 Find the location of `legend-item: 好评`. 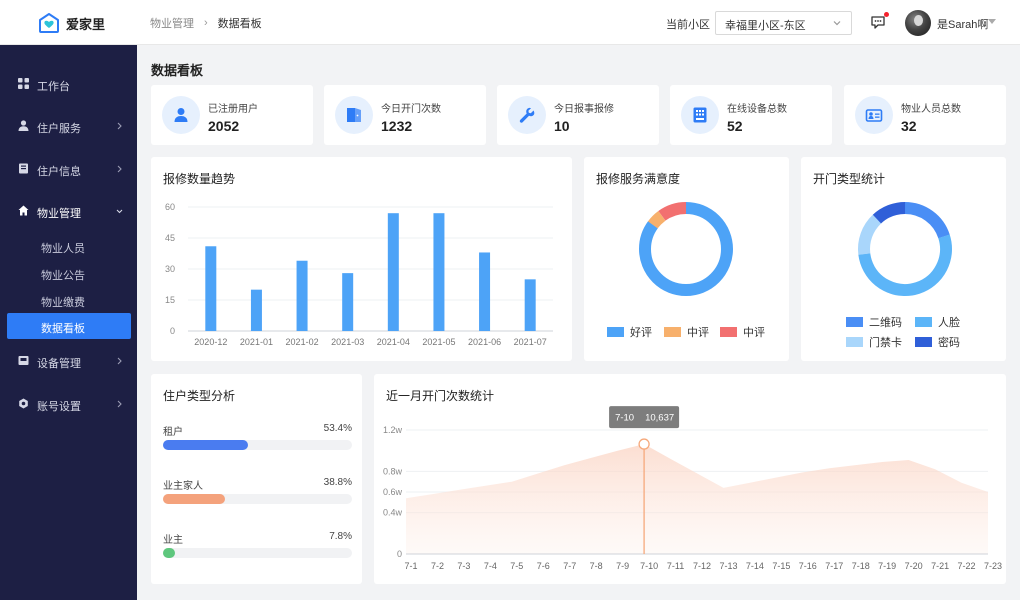

legend-item: 好评 is located at coordinates (629, 332).